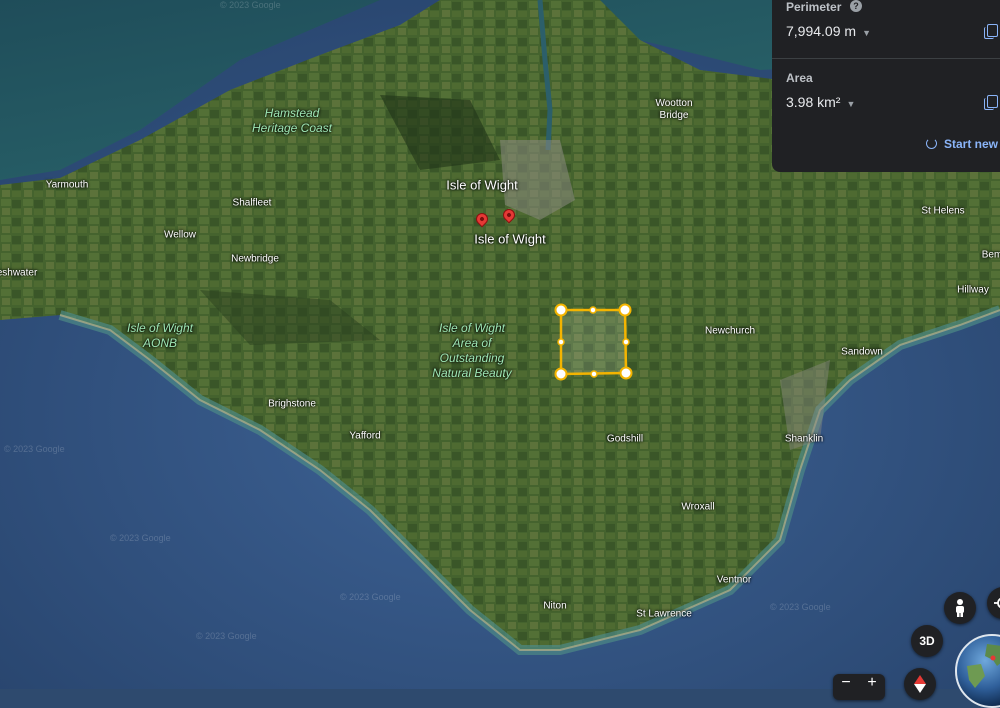  I want to click on place-label-st-helens: St Helens, so click(942, 211).